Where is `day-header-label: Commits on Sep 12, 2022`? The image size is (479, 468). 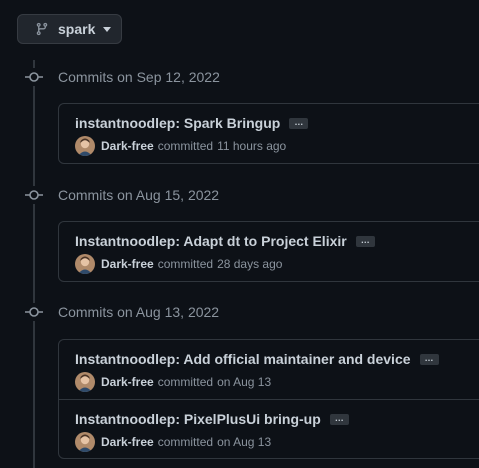 day-header-label: Commits on Sep 12, 2022 is located at coordinates (139, 77).